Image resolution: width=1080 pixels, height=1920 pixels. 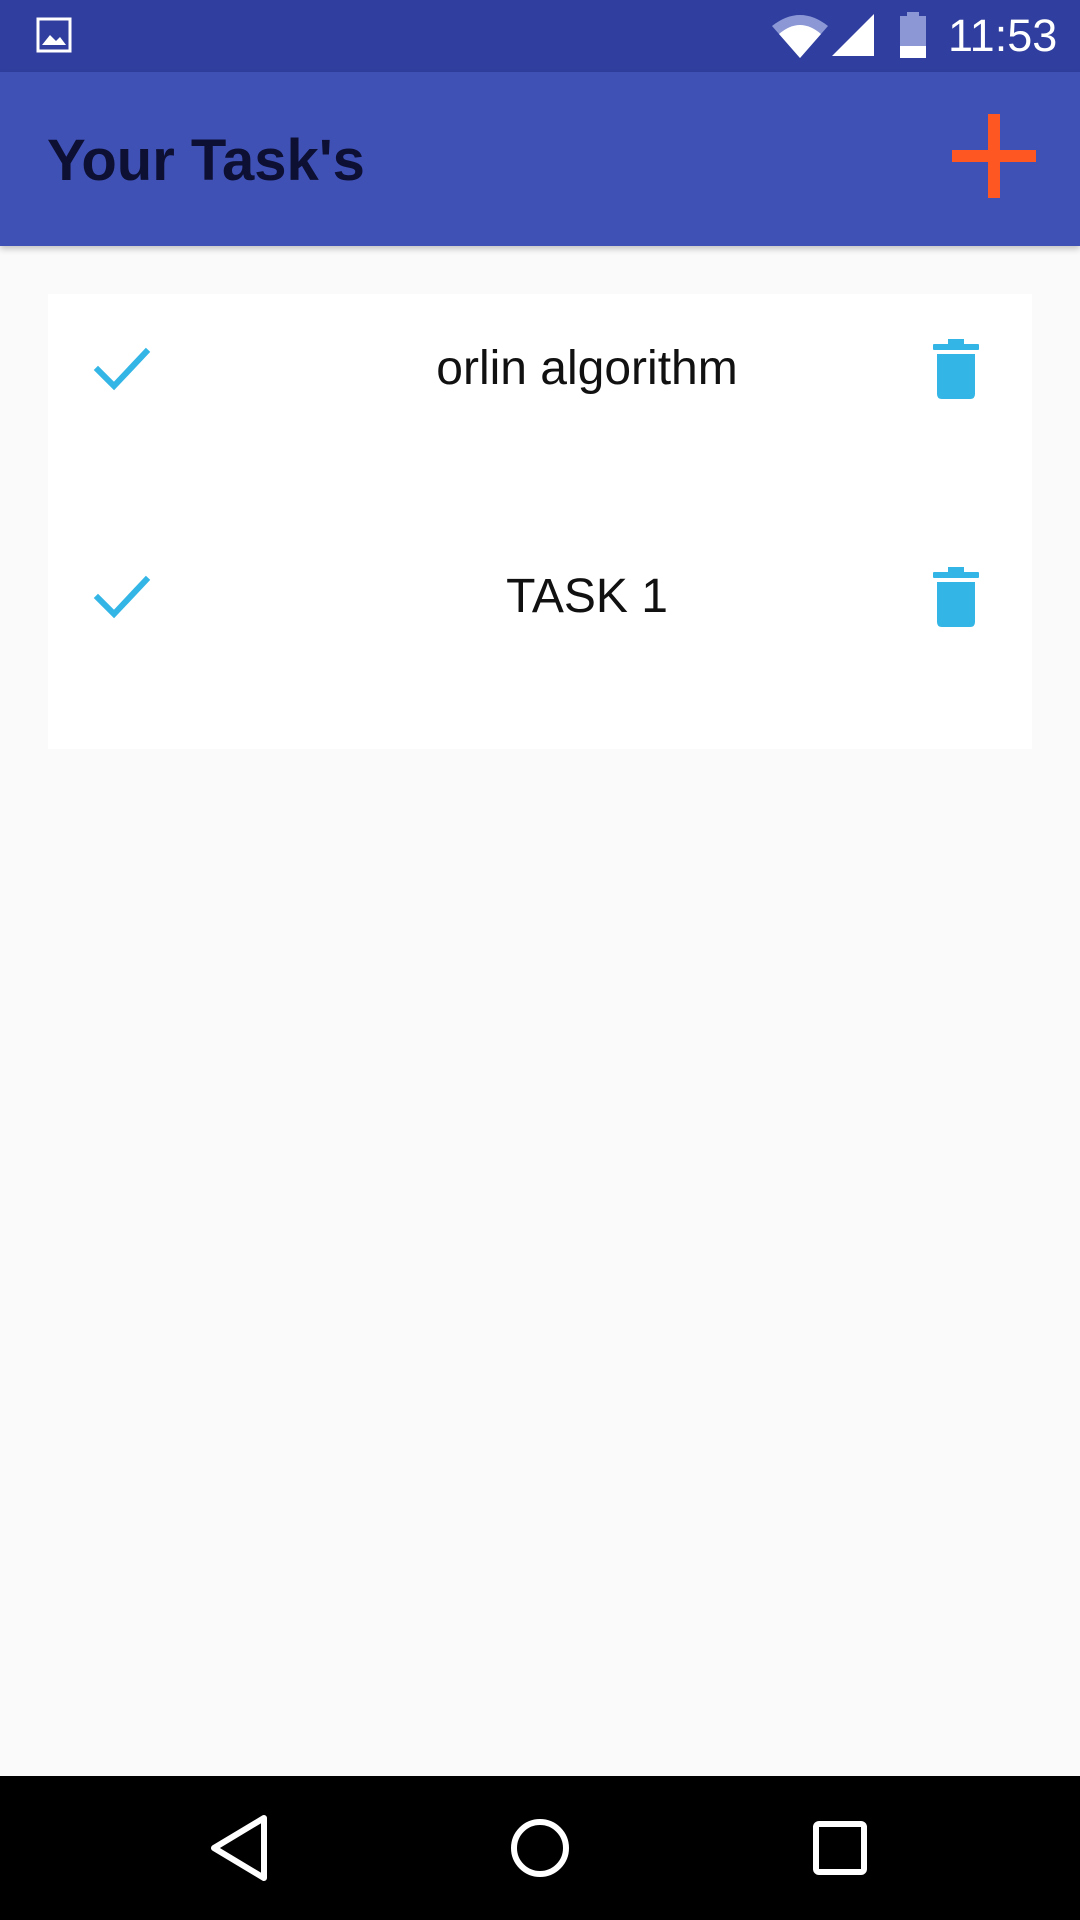 I want to click on back-icon, so click(x=240, y=1848).